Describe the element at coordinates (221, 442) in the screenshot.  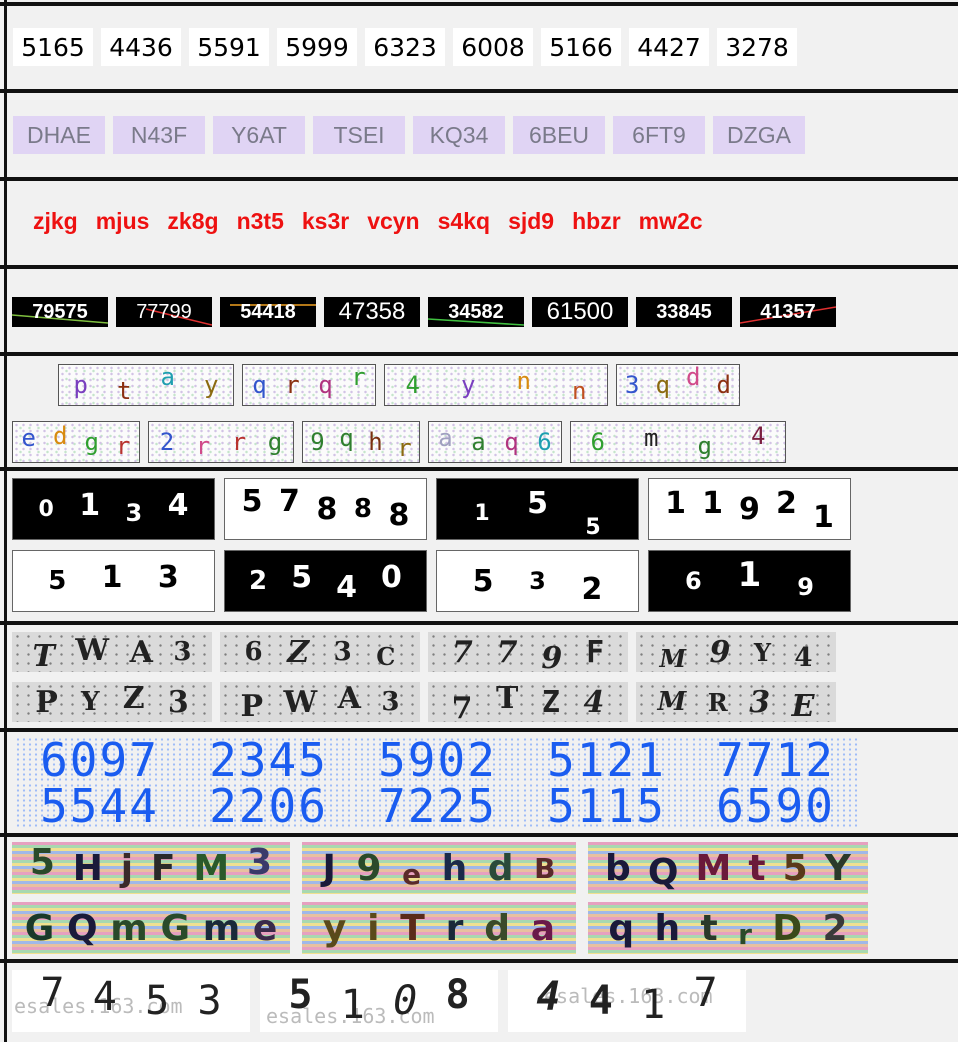
I see `captcha-code: 2rrg` at that location.